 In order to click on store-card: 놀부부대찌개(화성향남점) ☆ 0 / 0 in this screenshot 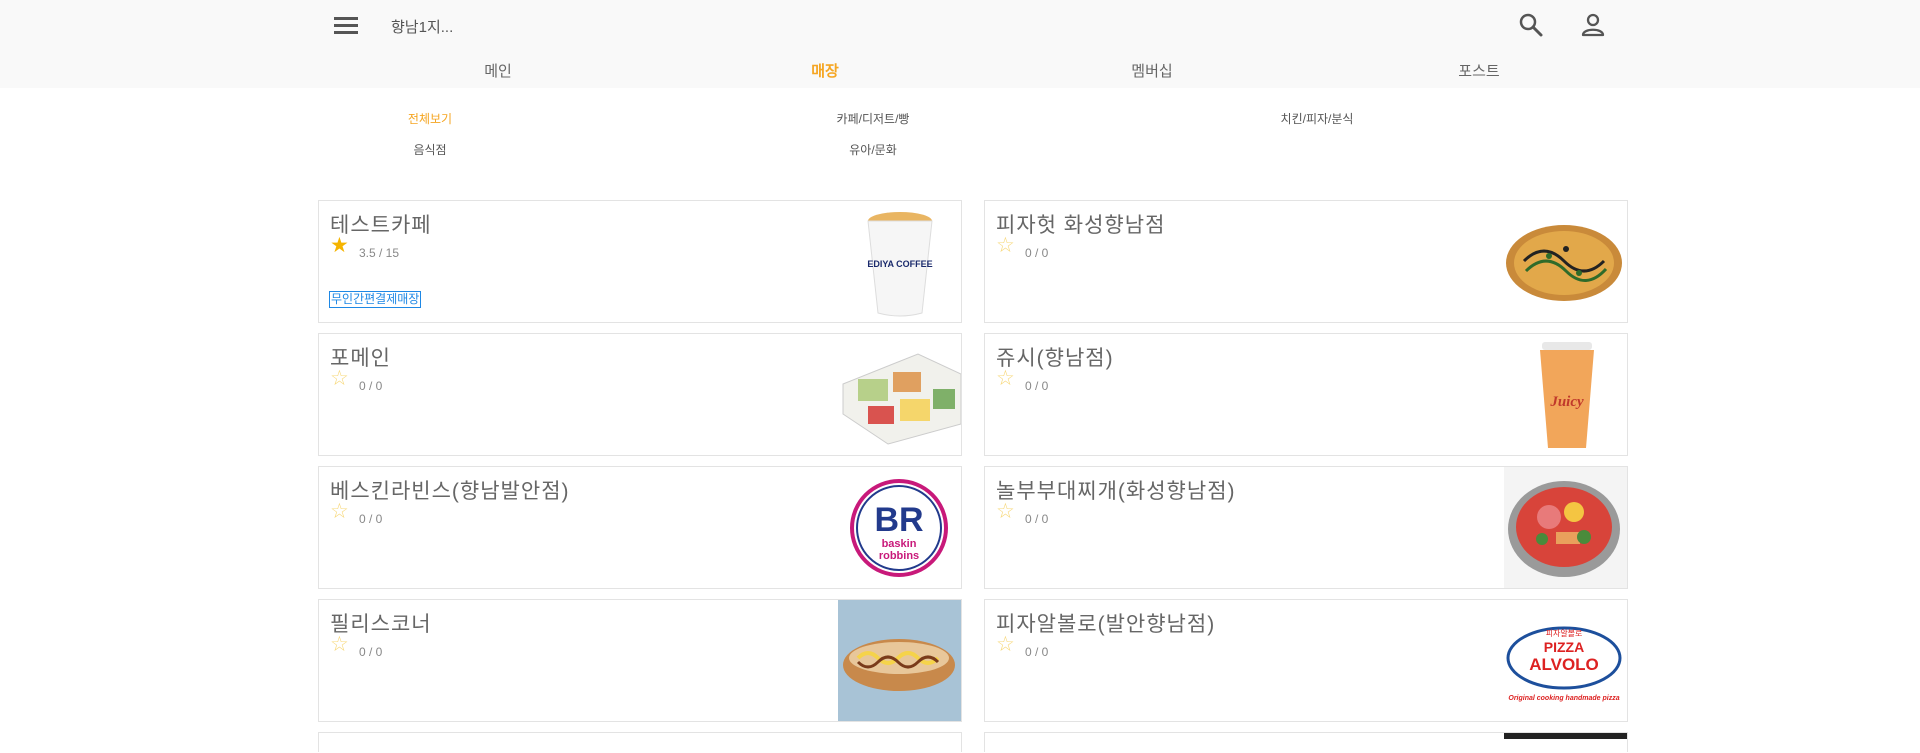, I will do `click(1306, 527)`.